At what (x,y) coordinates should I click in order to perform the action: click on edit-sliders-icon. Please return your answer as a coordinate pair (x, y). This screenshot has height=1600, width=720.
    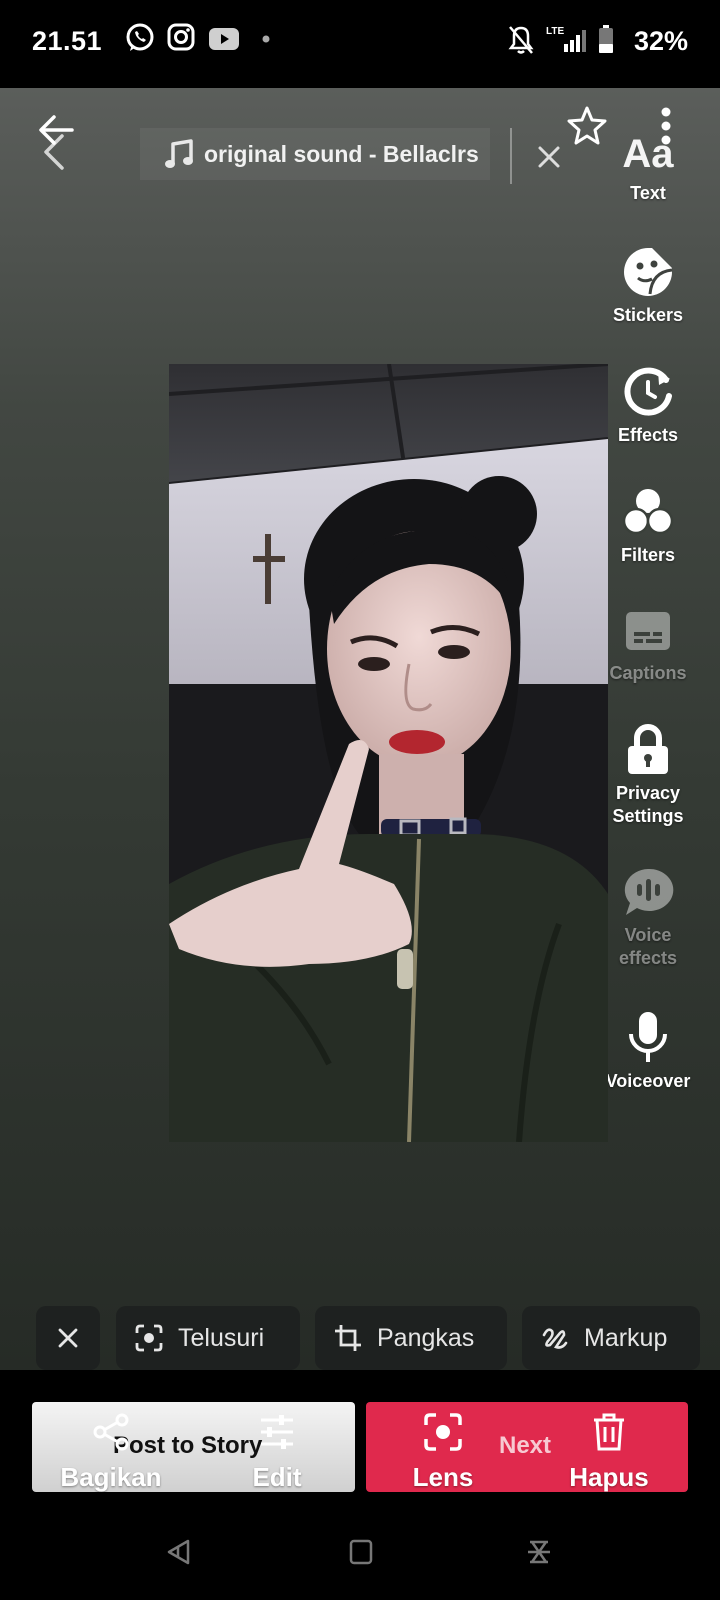
    Looking at the image, I should click on (277, 1432).